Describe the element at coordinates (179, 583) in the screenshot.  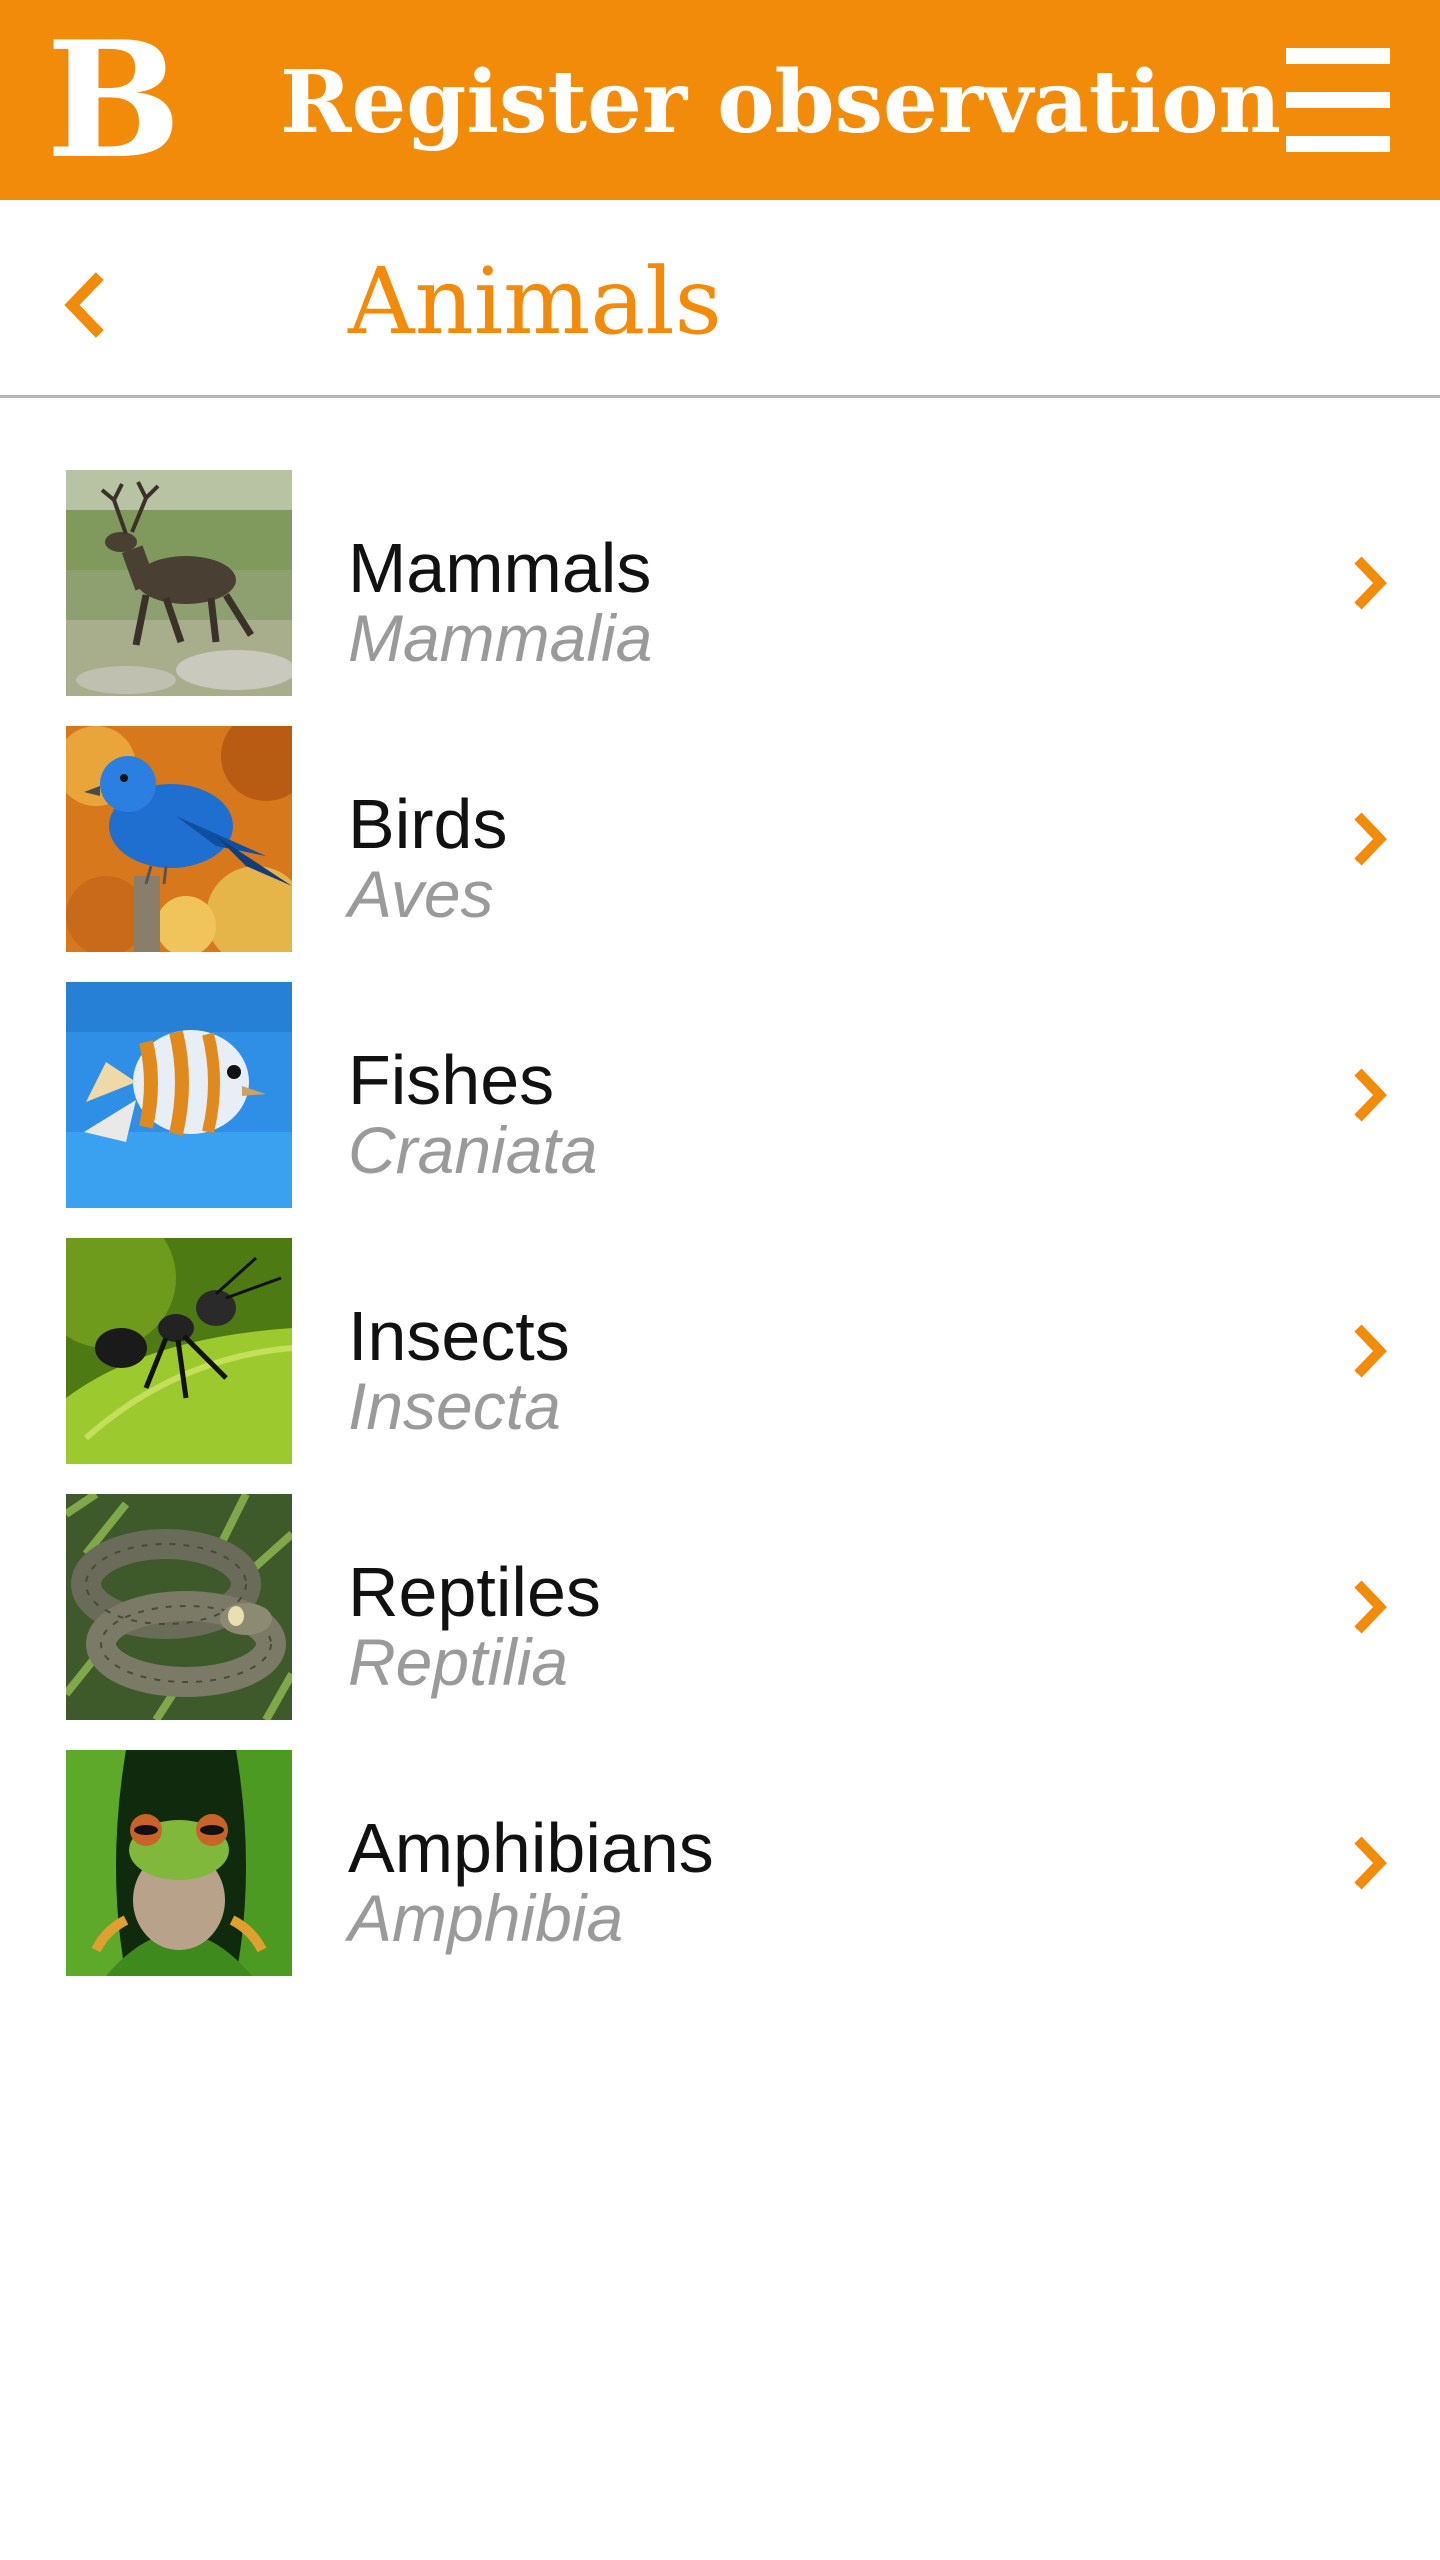
I see `reindeer-image` at that location.